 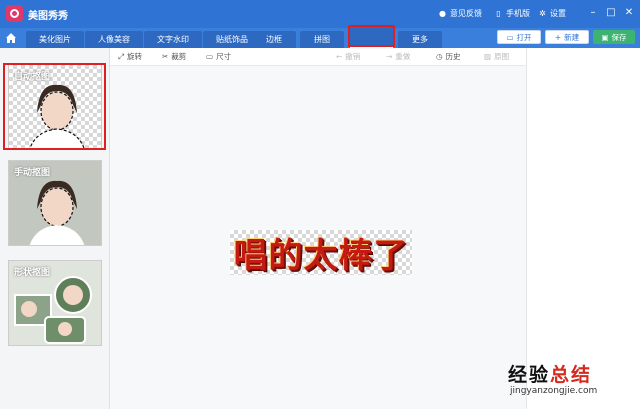 What do you see at coordinates (571, 375) in the screenshot?
I see `watermark-line1b: 总结` at bounding box center [571, 375].